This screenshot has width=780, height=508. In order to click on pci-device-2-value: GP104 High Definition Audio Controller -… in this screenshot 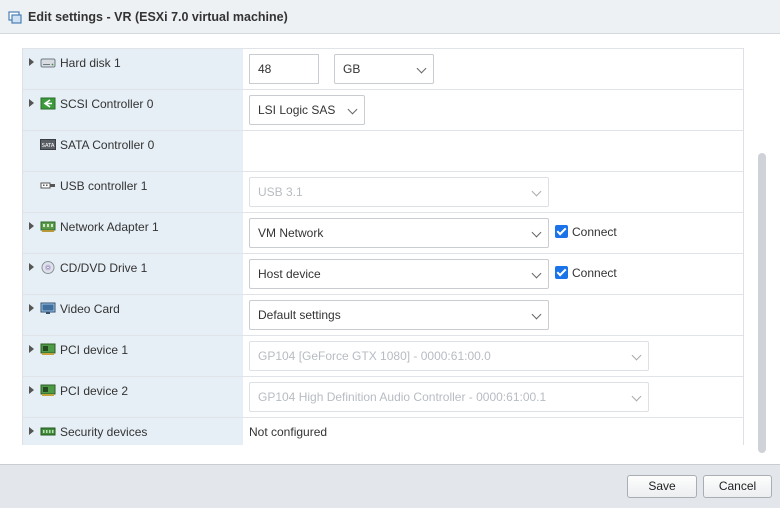, I will do `click(402, 397)`.